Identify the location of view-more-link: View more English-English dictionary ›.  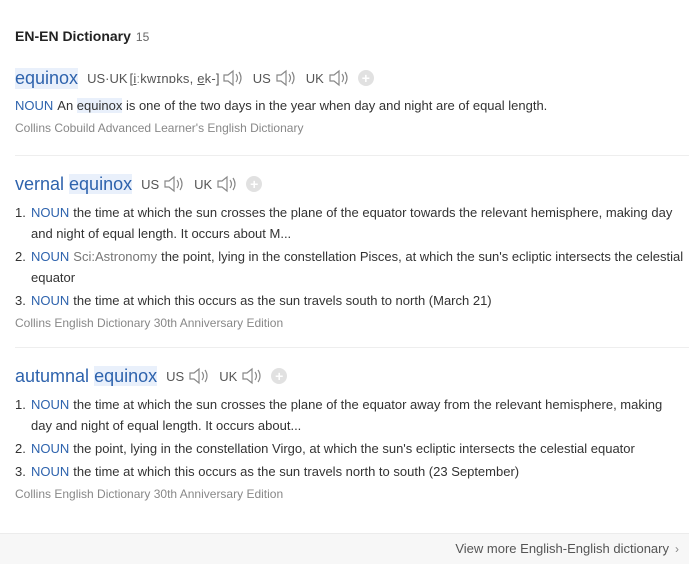
(567, 548).